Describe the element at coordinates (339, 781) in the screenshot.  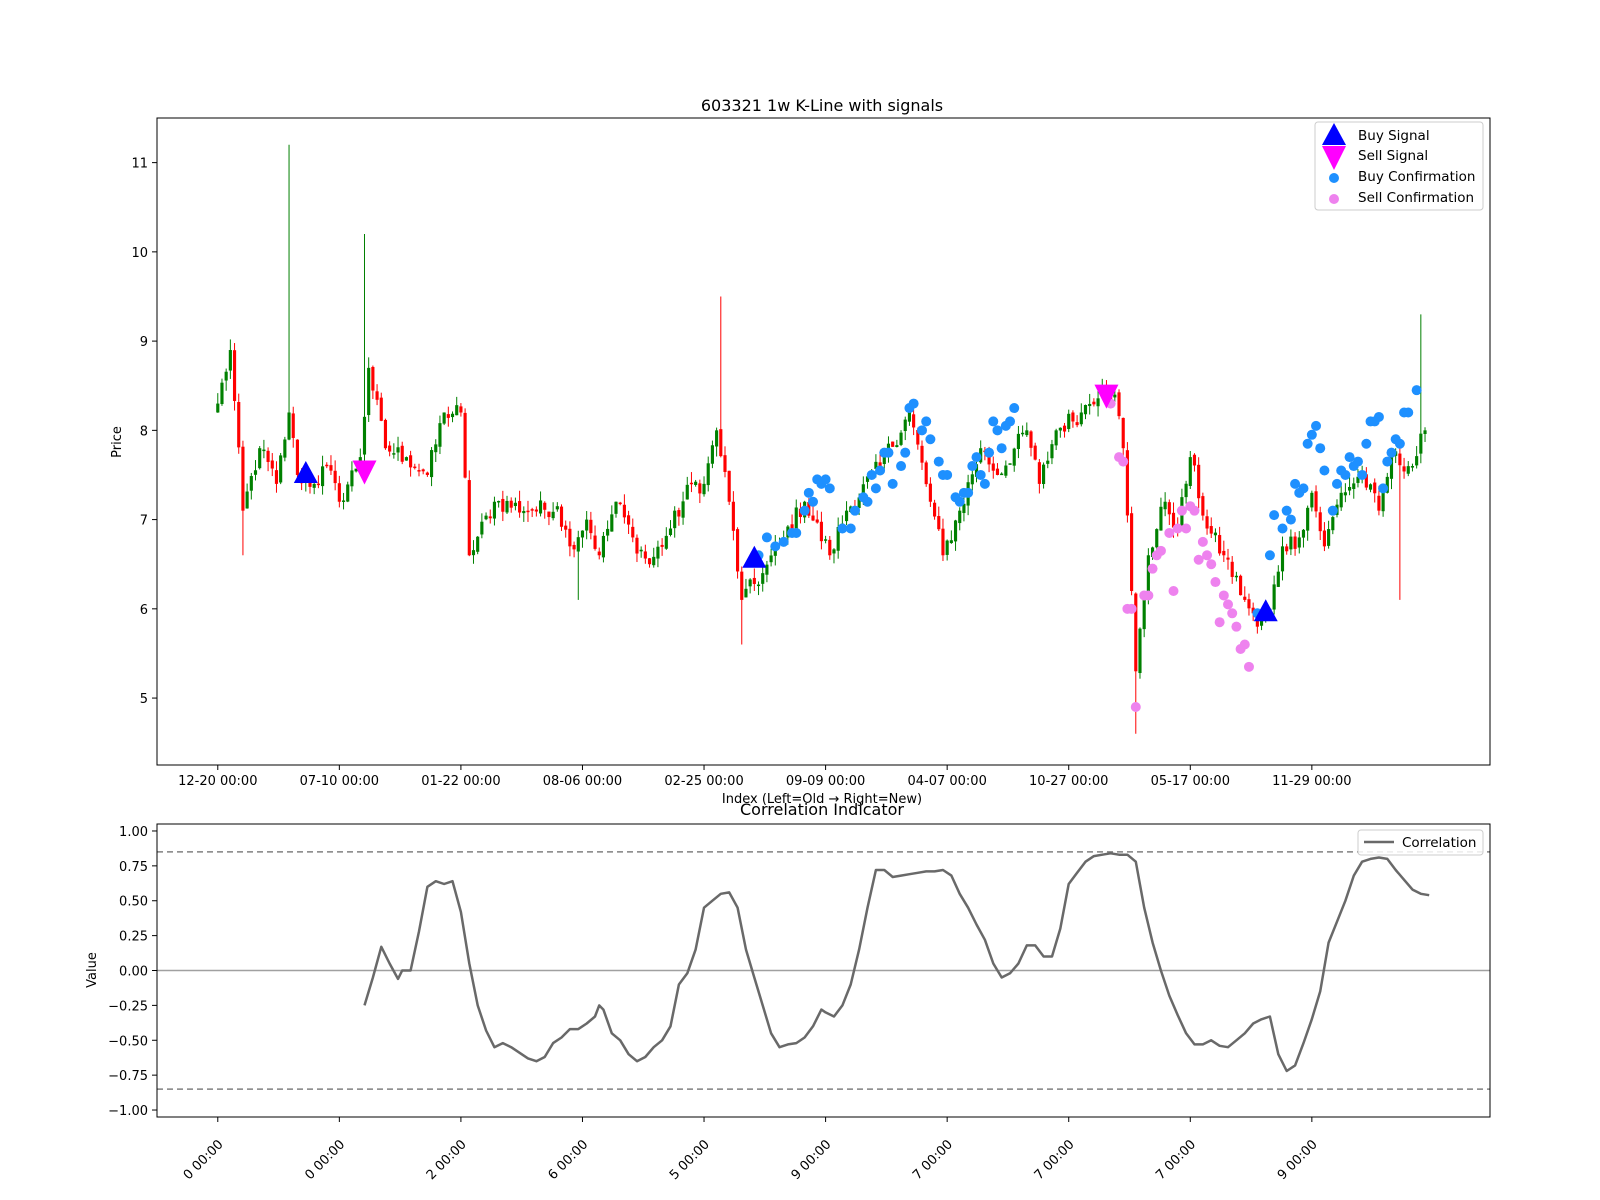
I see `kline-x-tick-label: 07-10 00:00` at that location.